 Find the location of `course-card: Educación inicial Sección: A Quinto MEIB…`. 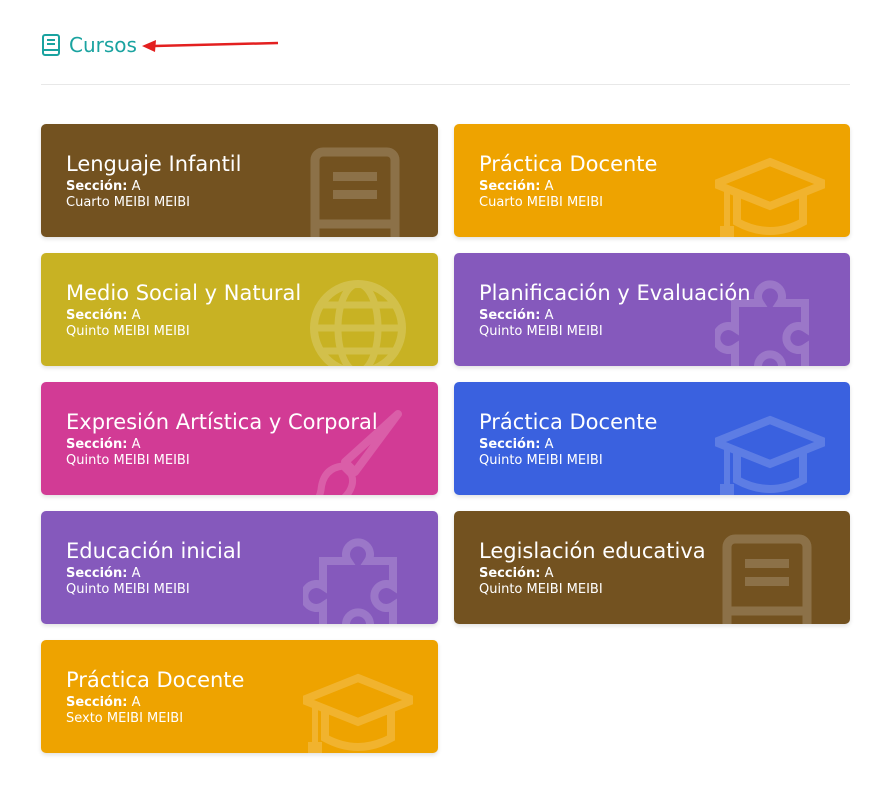

course-card: Educación inicial Sección: A Quinto MEIB… is located at coordinates (239, 567).